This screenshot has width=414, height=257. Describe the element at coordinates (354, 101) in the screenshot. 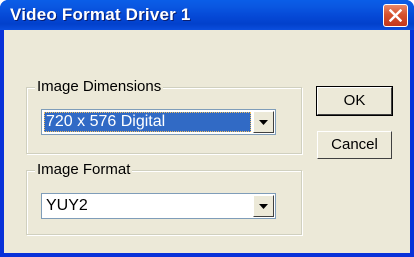

I see `ok-button: OK` at that location.